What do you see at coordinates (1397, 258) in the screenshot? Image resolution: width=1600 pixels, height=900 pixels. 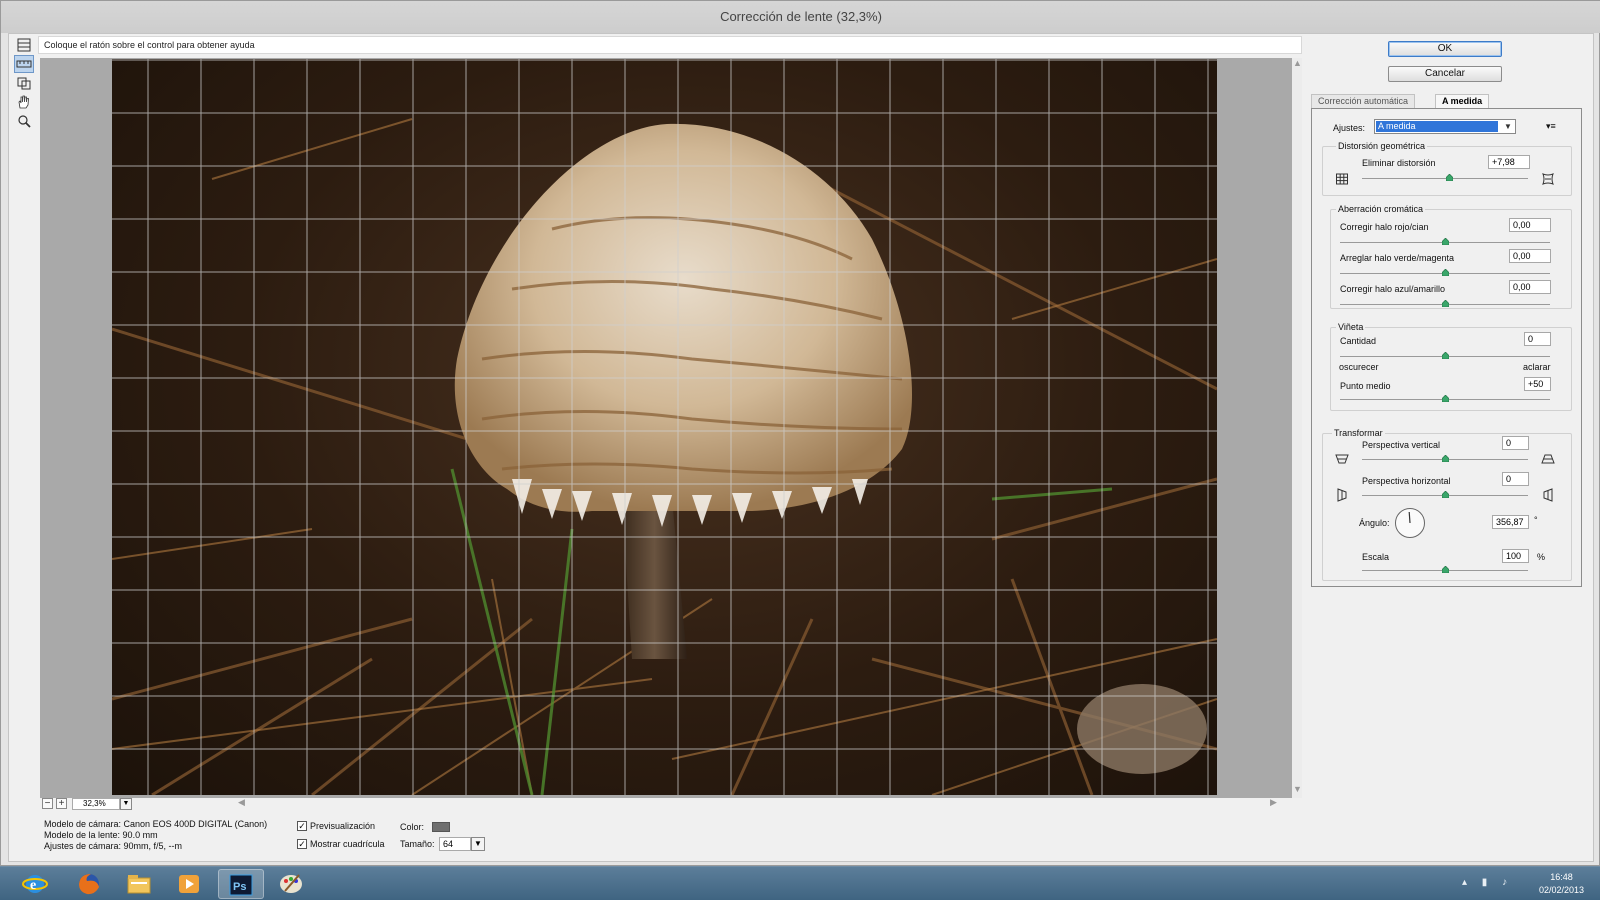 I see `green-magenta-label: Arreglar halo verde/magenta` at bounding box center [1397, 258].